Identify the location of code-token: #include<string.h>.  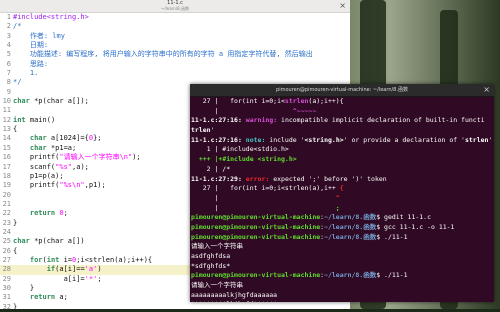
(51, 17).